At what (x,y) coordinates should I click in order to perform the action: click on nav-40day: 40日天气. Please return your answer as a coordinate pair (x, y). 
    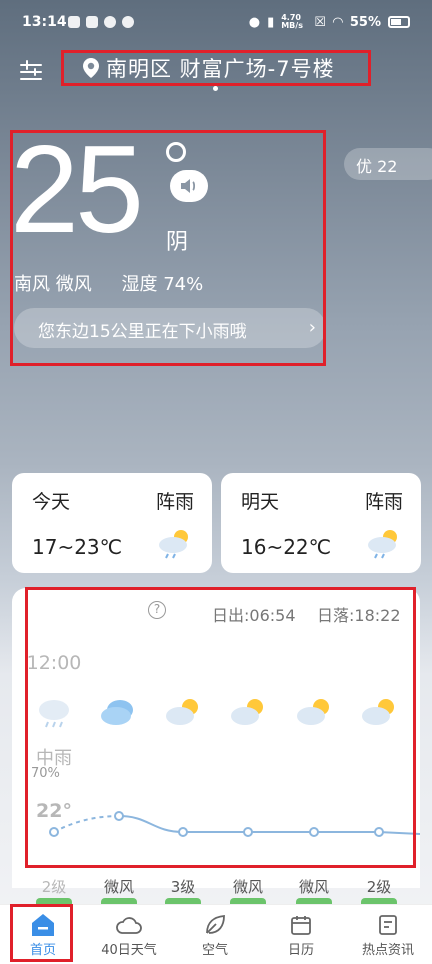
    Looking at the image, I should click on (129, 934).